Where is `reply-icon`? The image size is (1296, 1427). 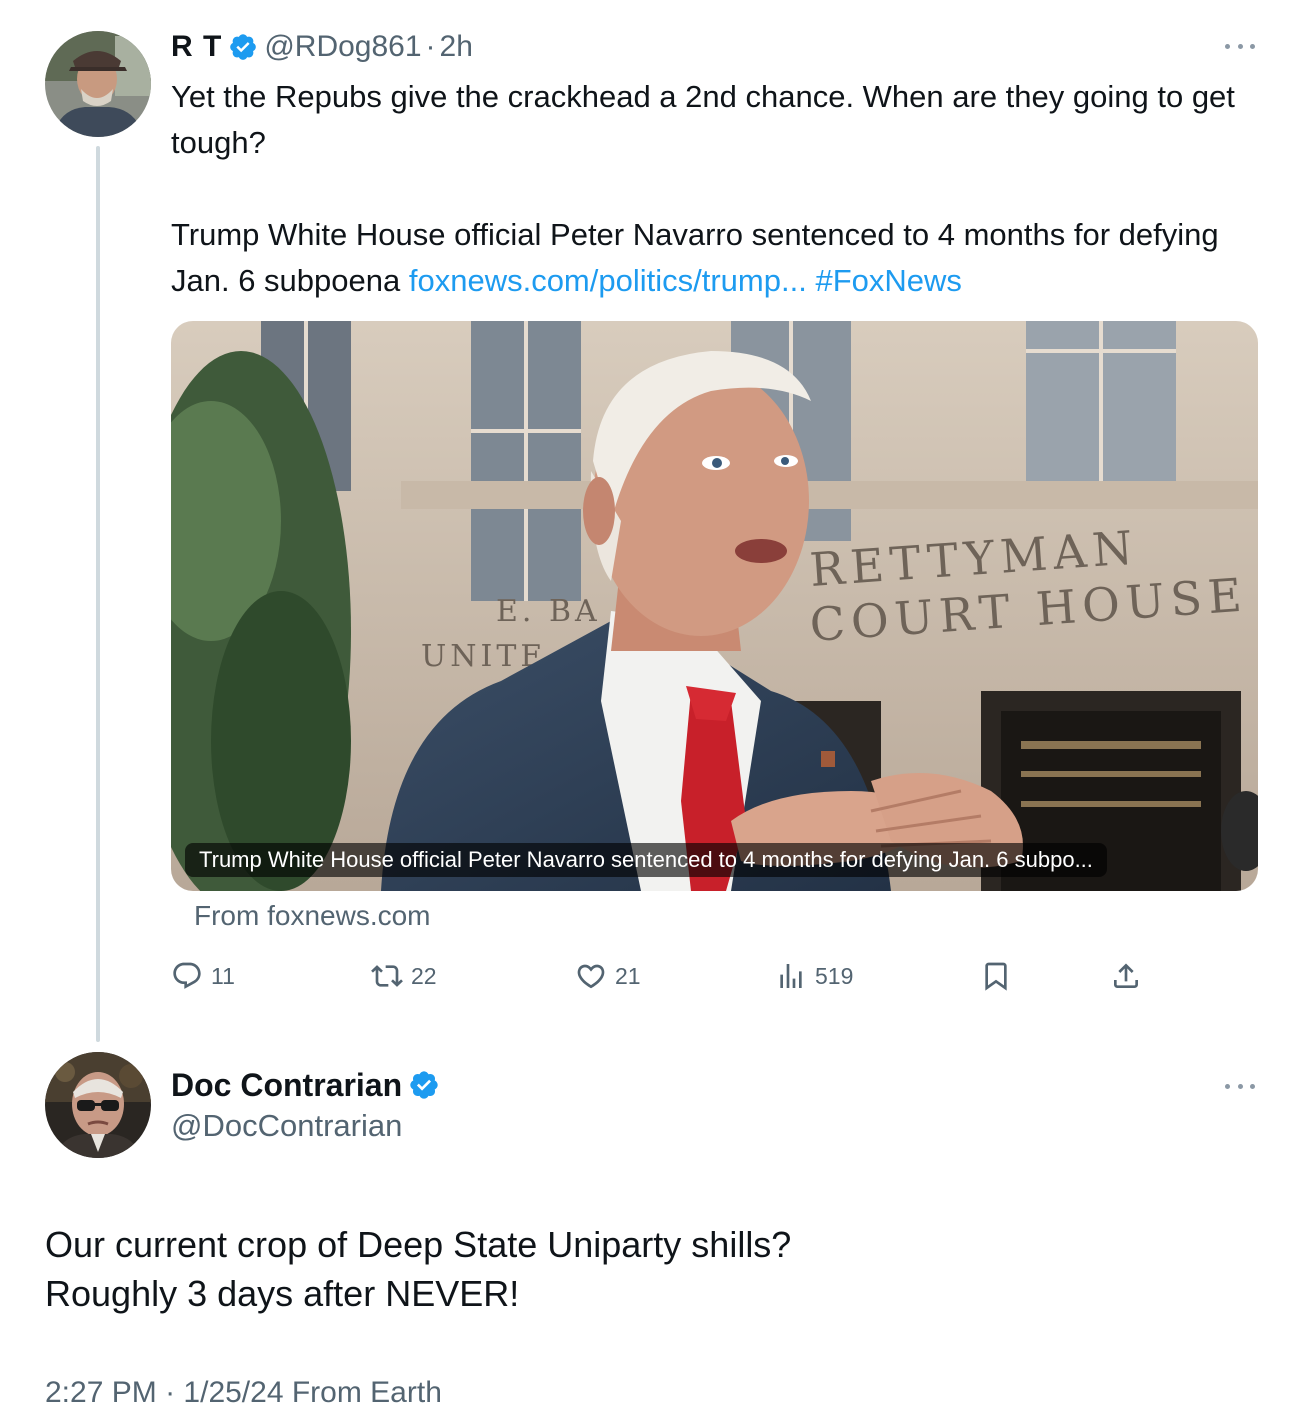 reply-icon is located at coordinates (187, 975).